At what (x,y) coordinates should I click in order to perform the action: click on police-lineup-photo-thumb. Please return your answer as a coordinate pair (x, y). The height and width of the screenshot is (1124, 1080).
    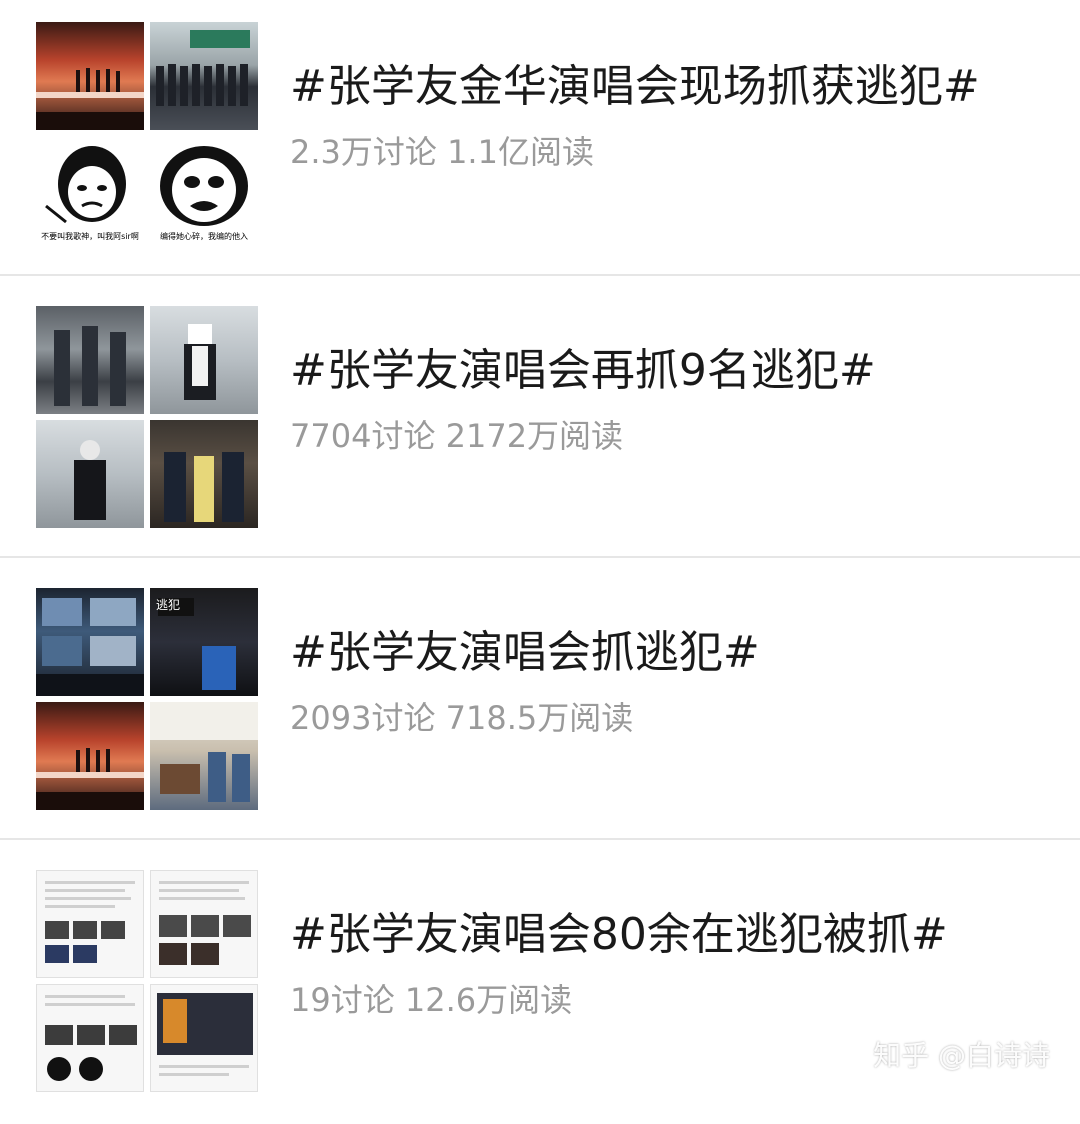
    Looking at the image, I should click on (204, 76).